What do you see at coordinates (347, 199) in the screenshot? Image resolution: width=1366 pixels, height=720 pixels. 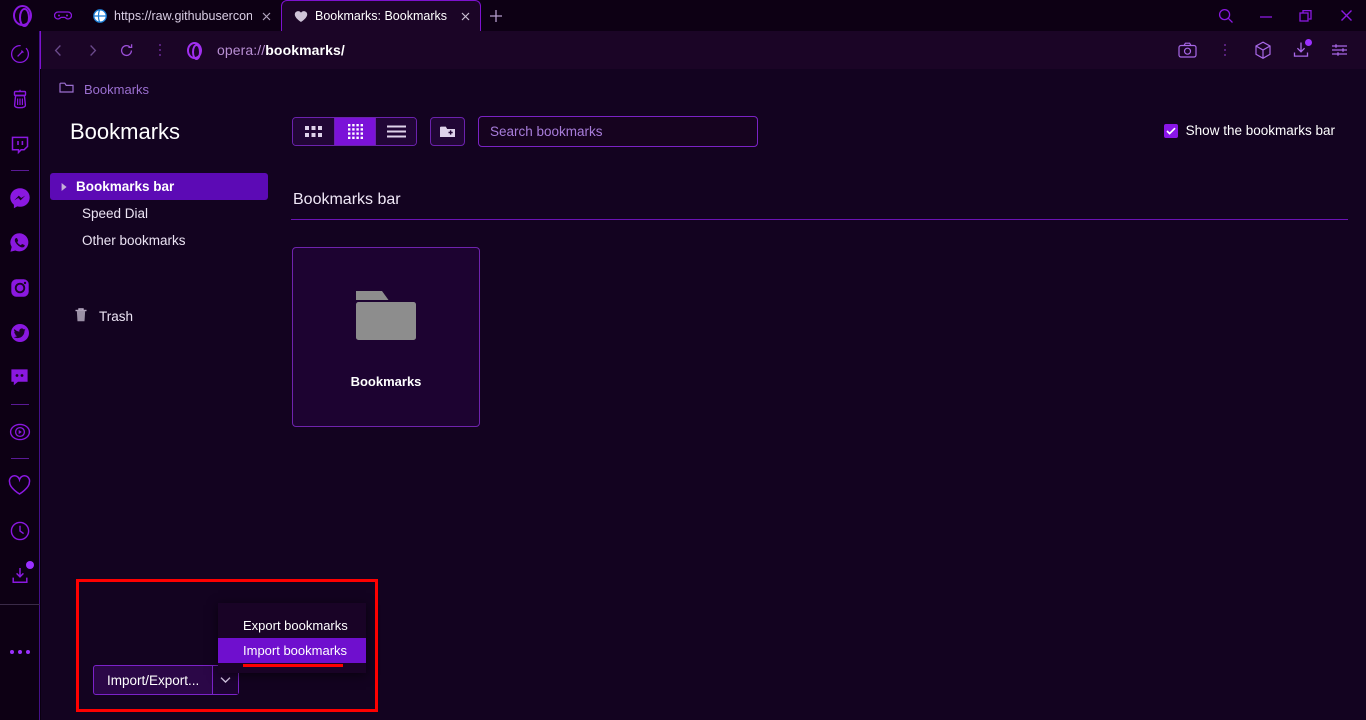 I see `section-title: Bookmarks bar` at bounding box center [347, 199].